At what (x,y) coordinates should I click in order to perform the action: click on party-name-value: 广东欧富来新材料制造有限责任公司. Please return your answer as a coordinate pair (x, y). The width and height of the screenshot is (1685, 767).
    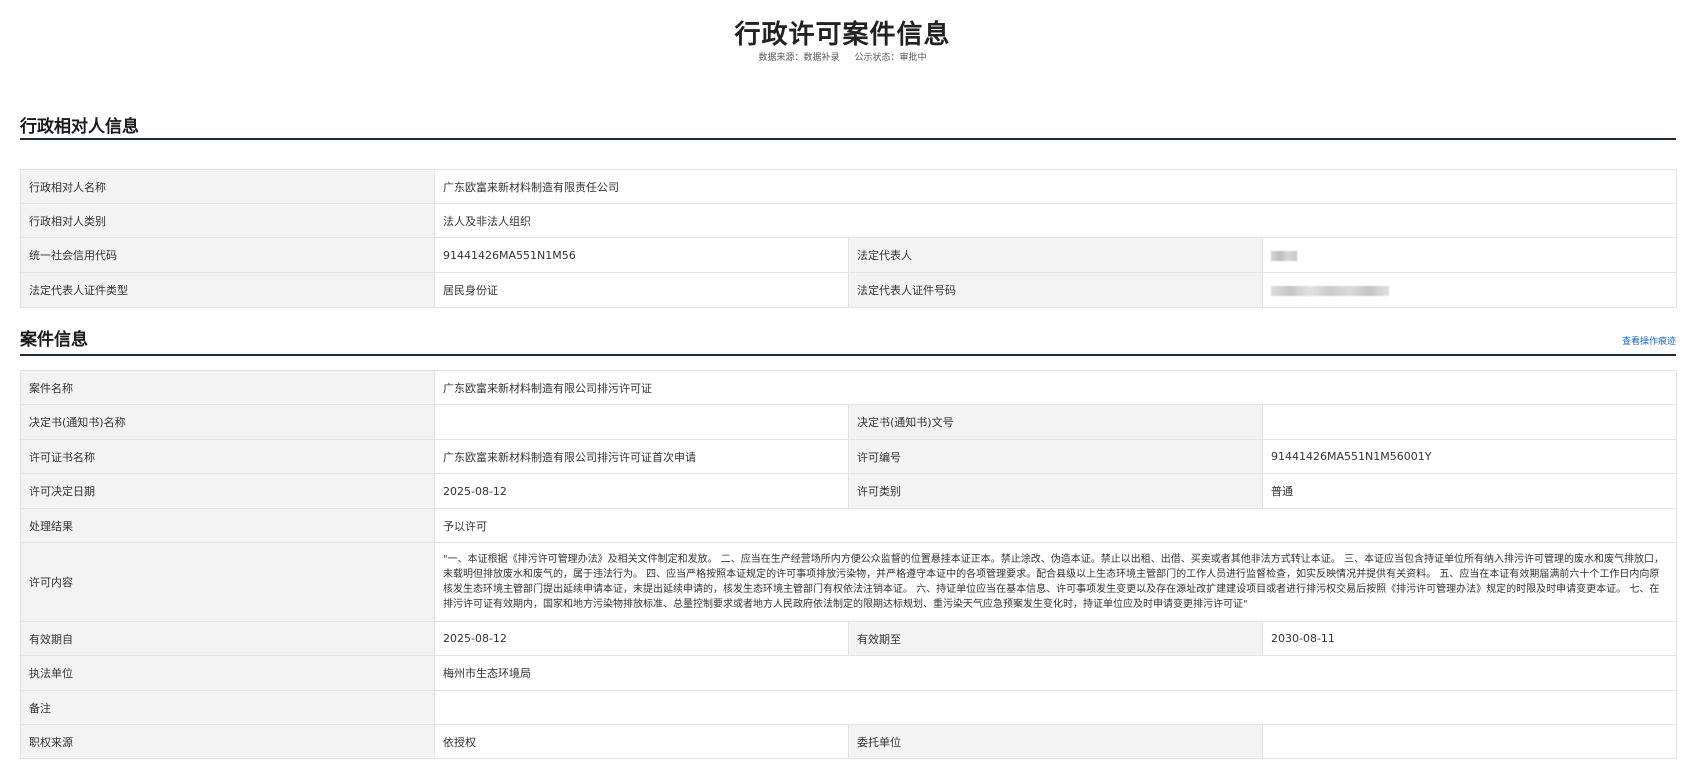
    Looking at the image, I should click on (1055, 186).